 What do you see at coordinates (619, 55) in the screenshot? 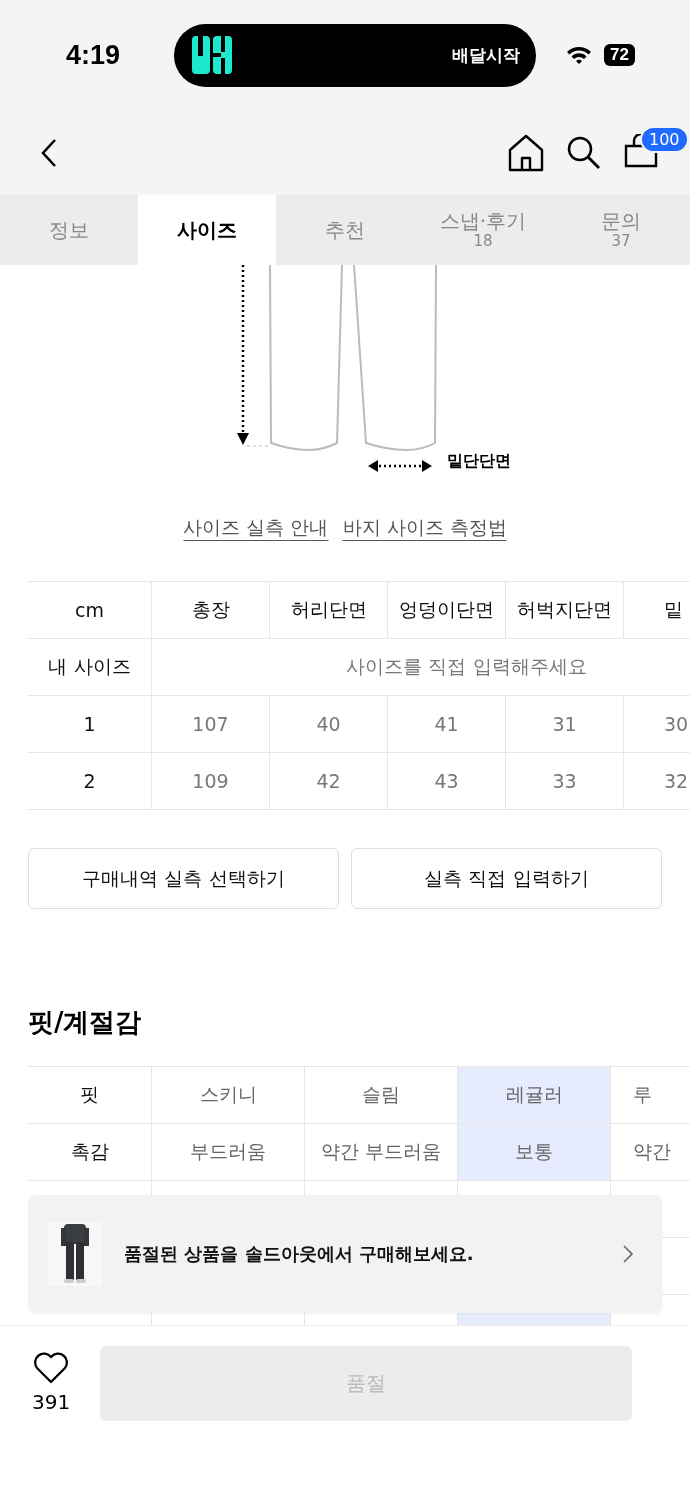
I see `battery-level: 72` at bounding box center [619, 55].